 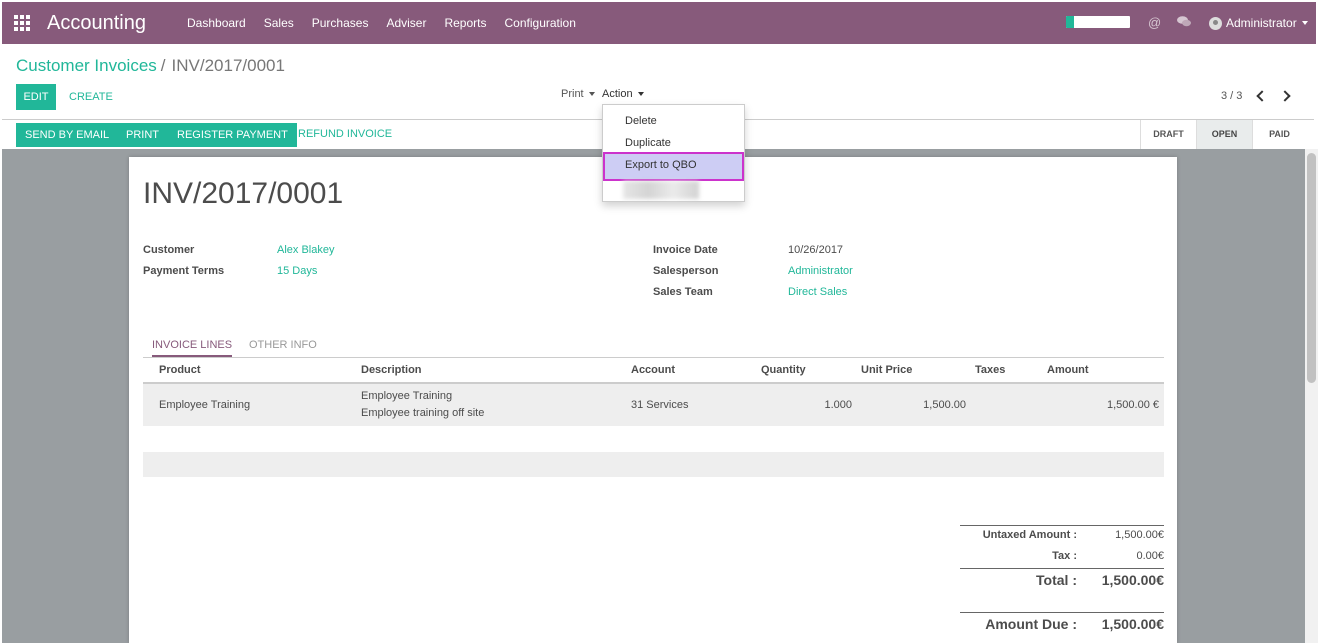 I want to click on action-label: Action, so click(x=617, y=94).